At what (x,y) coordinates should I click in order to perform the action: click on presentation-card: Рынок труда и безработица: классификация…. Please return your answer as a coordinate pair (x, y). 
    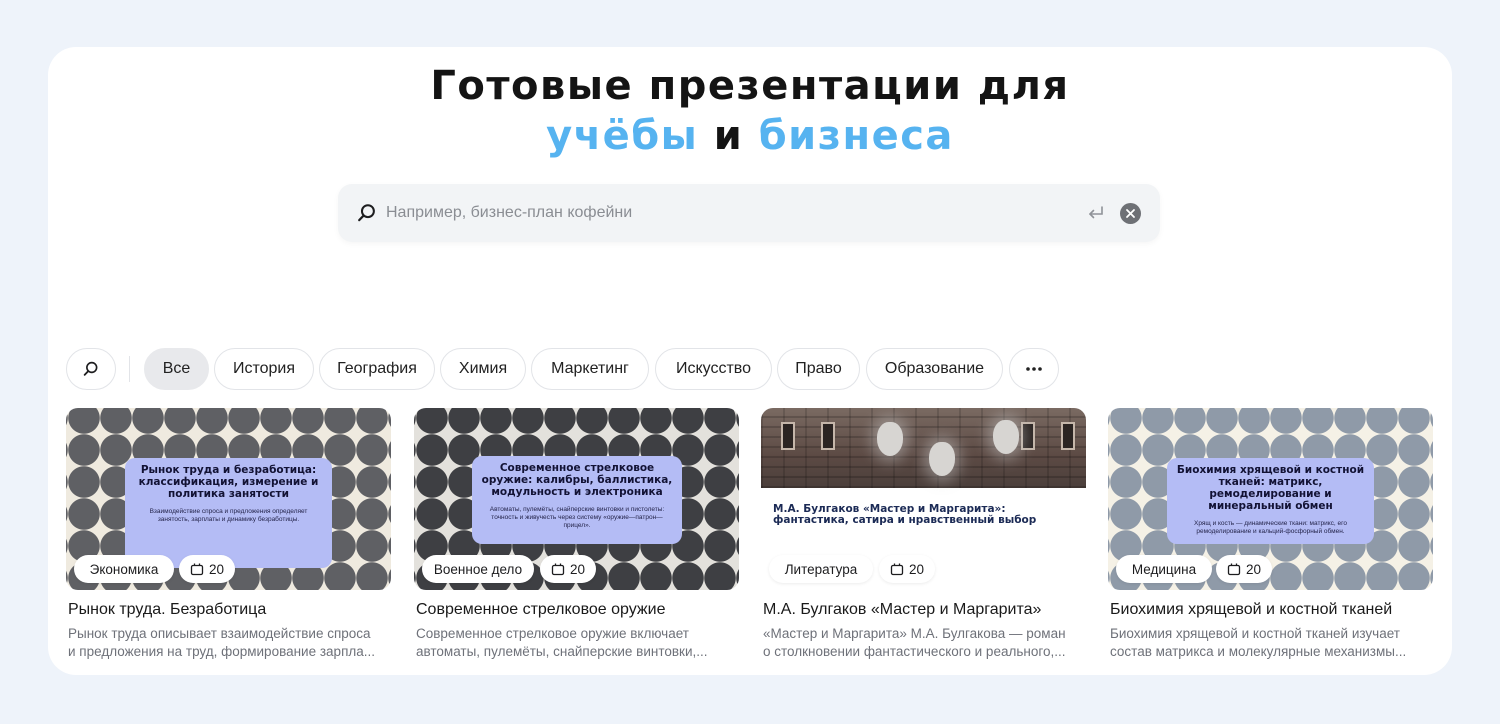
    Looking at the image, I should click on (228, 536).